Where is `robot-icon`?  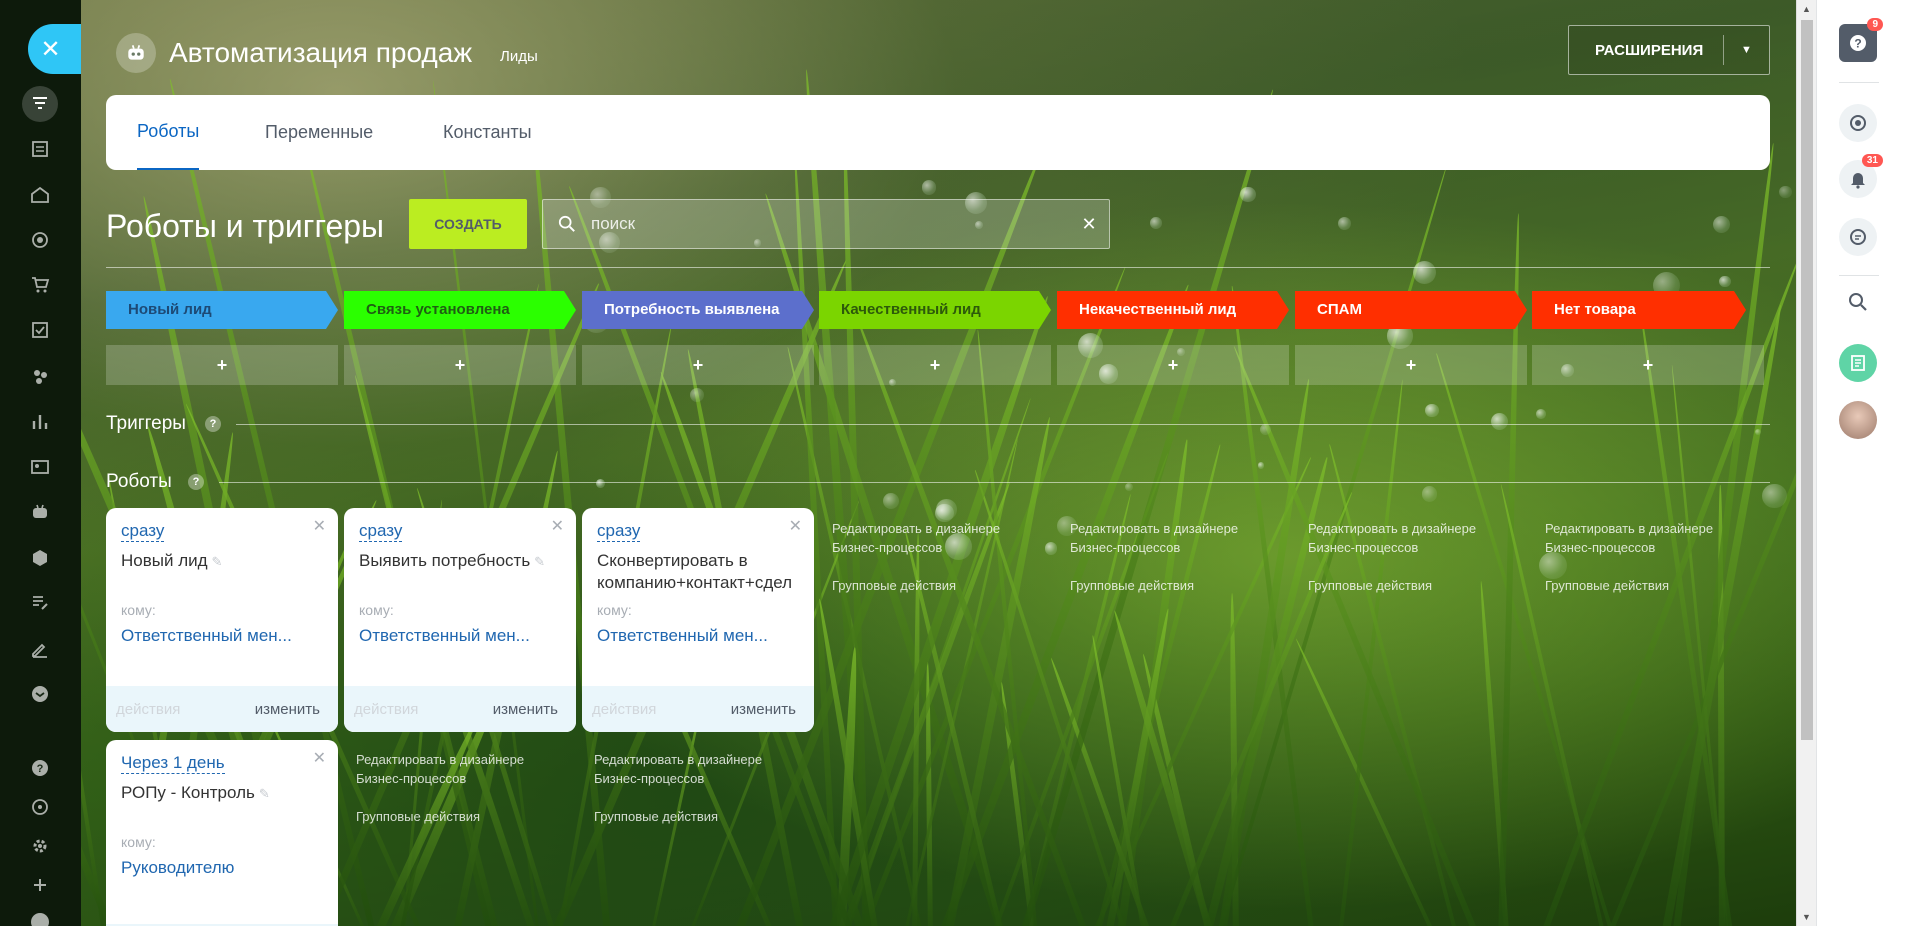 robot-icon is located at coordinates (40, 512).